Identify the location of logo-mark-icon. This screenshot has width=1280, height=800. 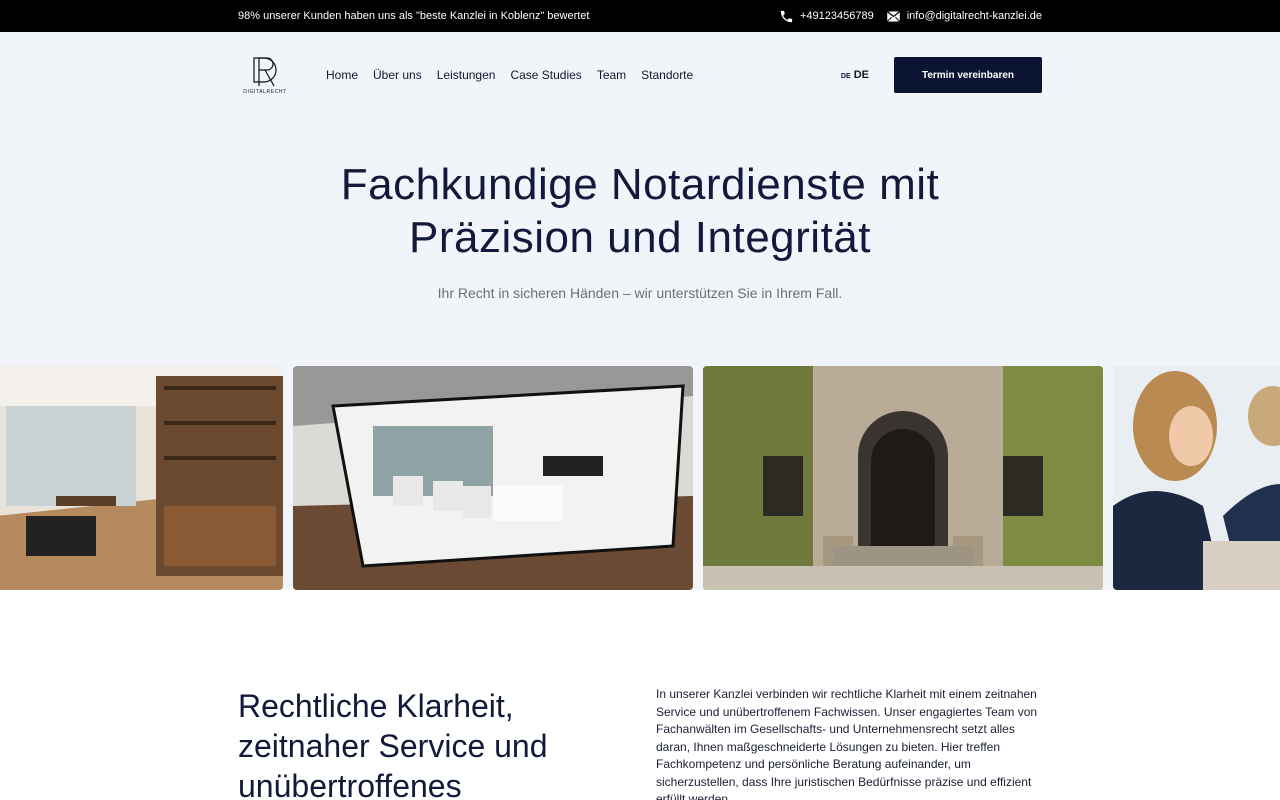
(265, 71).